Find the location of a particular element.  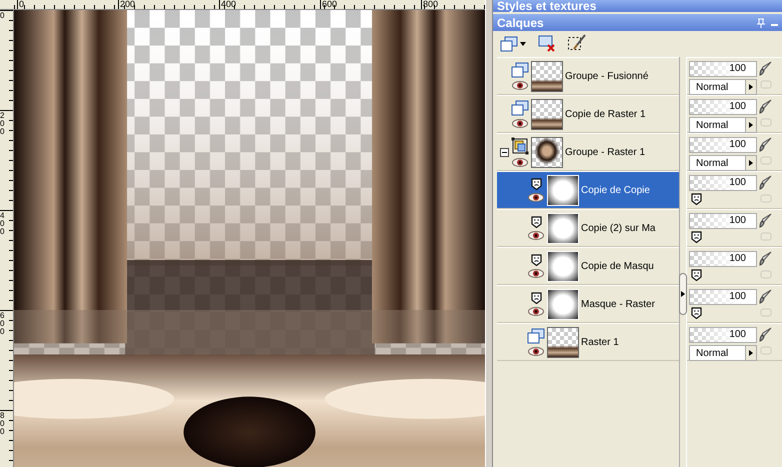

delete-layer-icon is located at coordinates (547, 44).